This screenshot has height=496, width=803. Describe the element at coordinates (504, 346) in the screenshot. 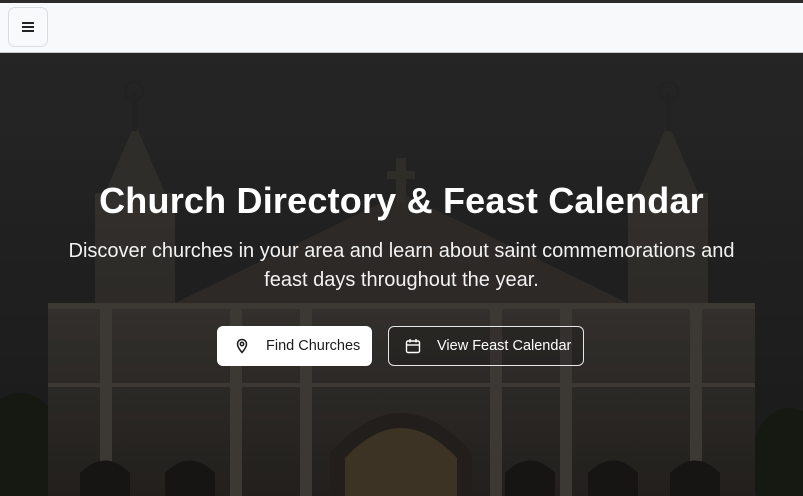

I see `view-feast-calendar-label: View Feast Calendar` at that location.